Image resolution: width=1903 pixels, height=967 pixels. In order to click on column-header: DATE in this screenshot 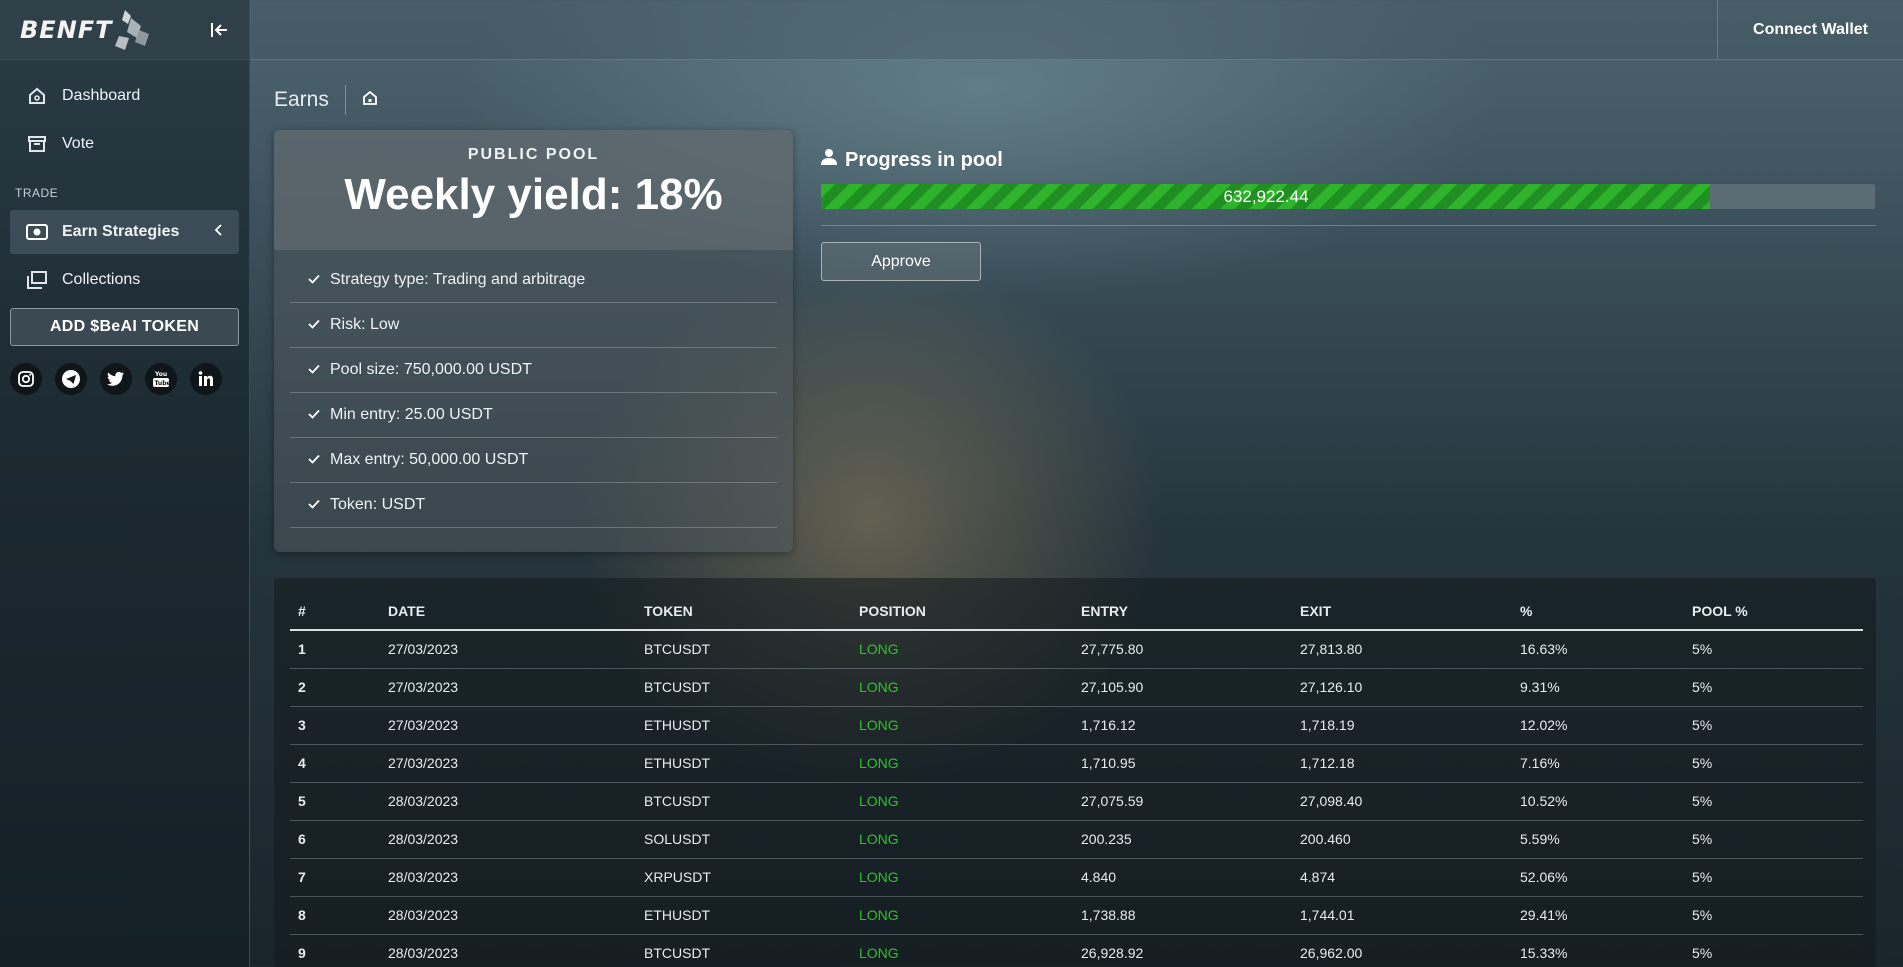, I will do `click(508, 604)`.